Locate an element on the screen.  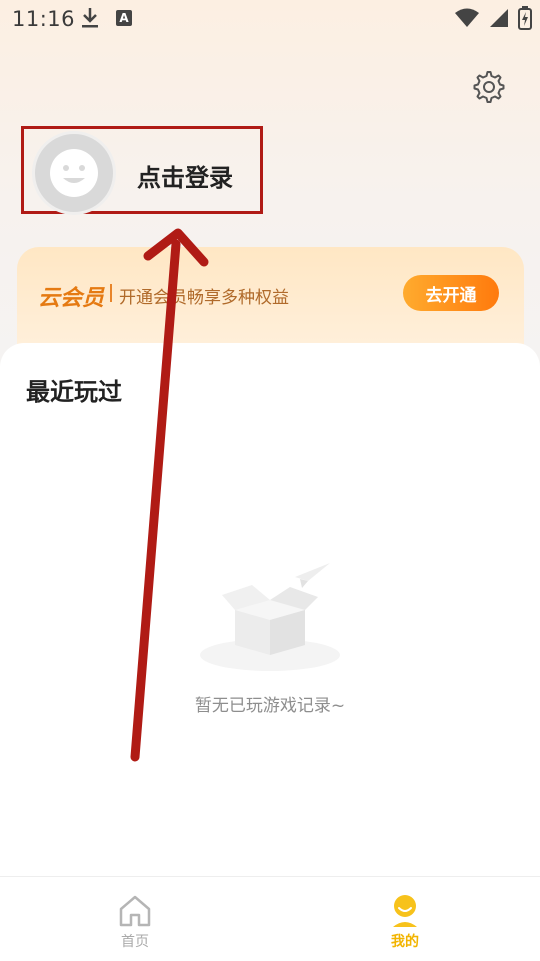
accessibility-icon: A is located at coordinates (124, 18).